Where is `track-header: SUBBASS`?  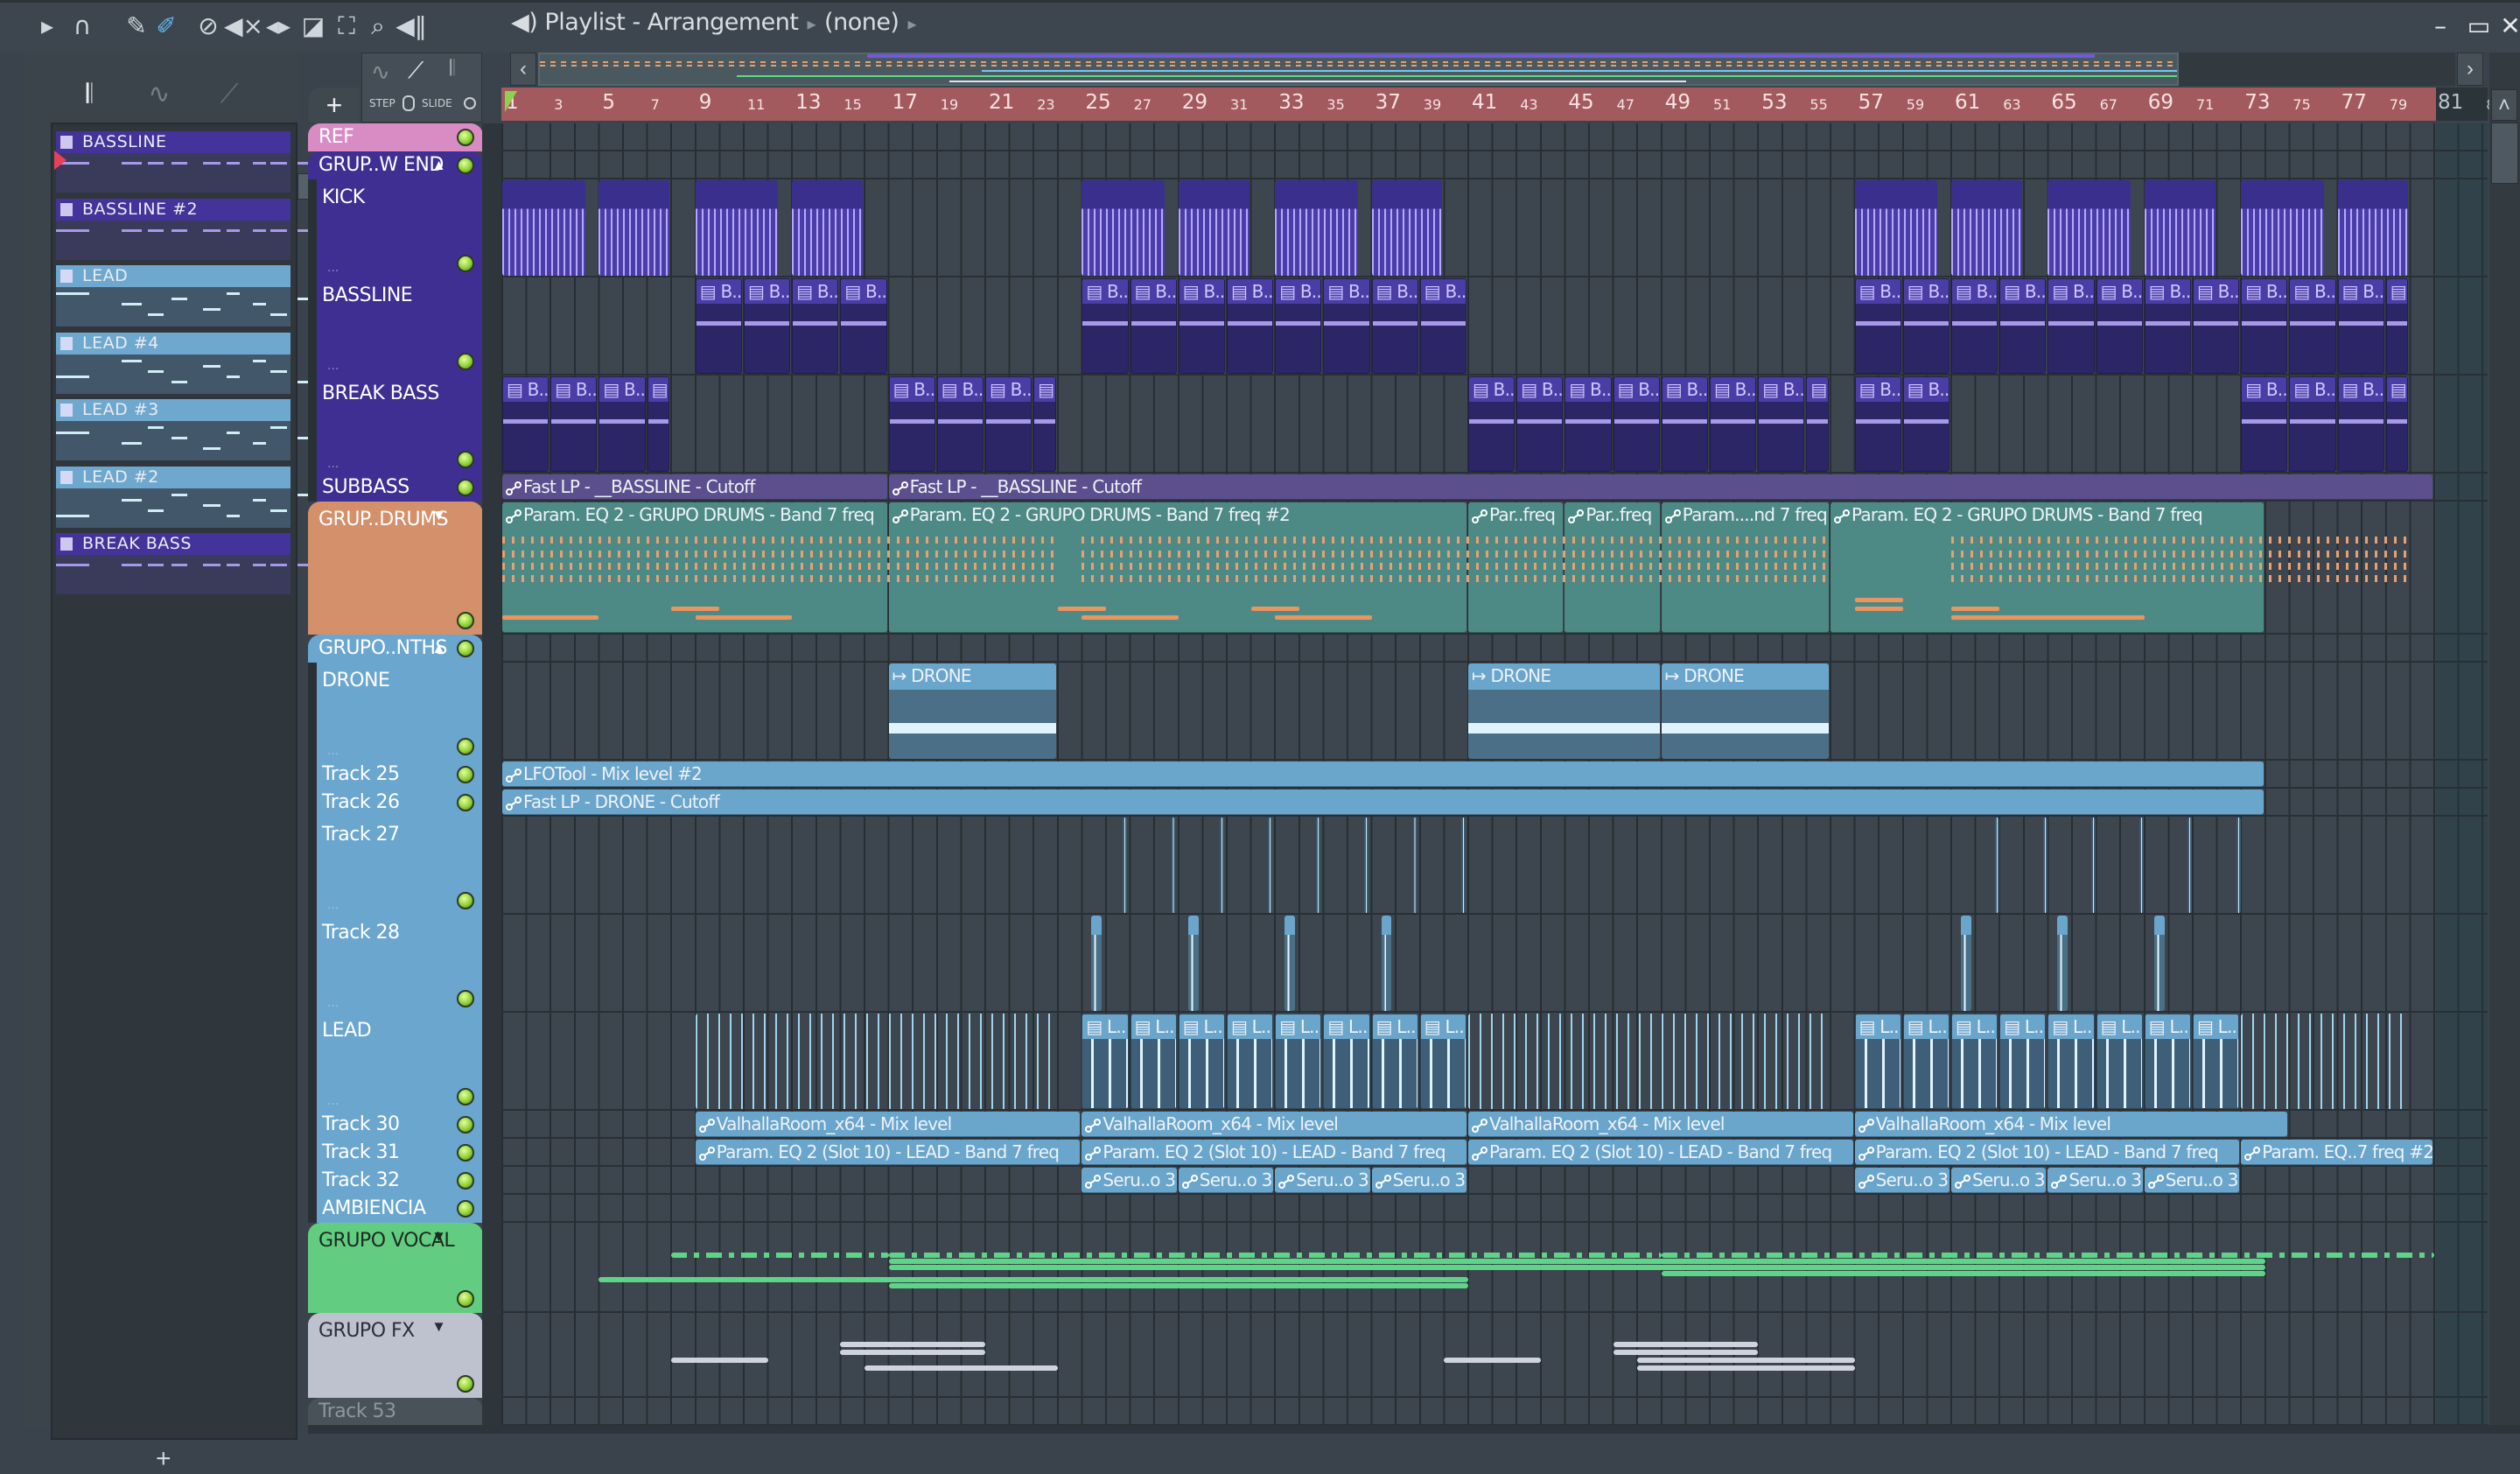
track-header: SUBBASS is located at coordinates (395, 488).